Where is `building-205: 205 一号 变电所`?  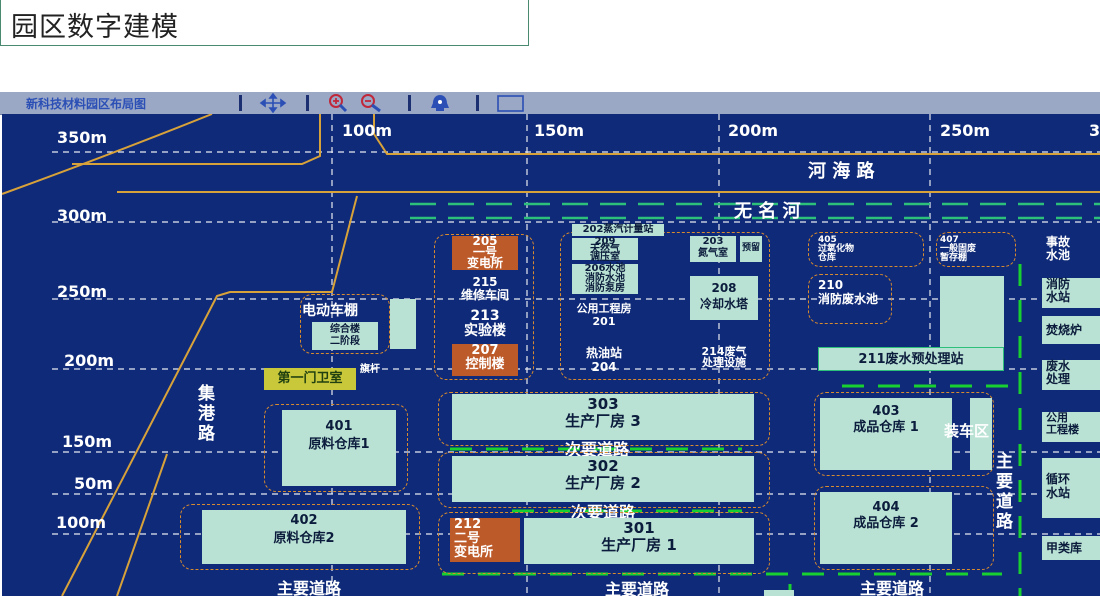
building-205: 205 一号 变电所 is located at coordinates (485, 252).